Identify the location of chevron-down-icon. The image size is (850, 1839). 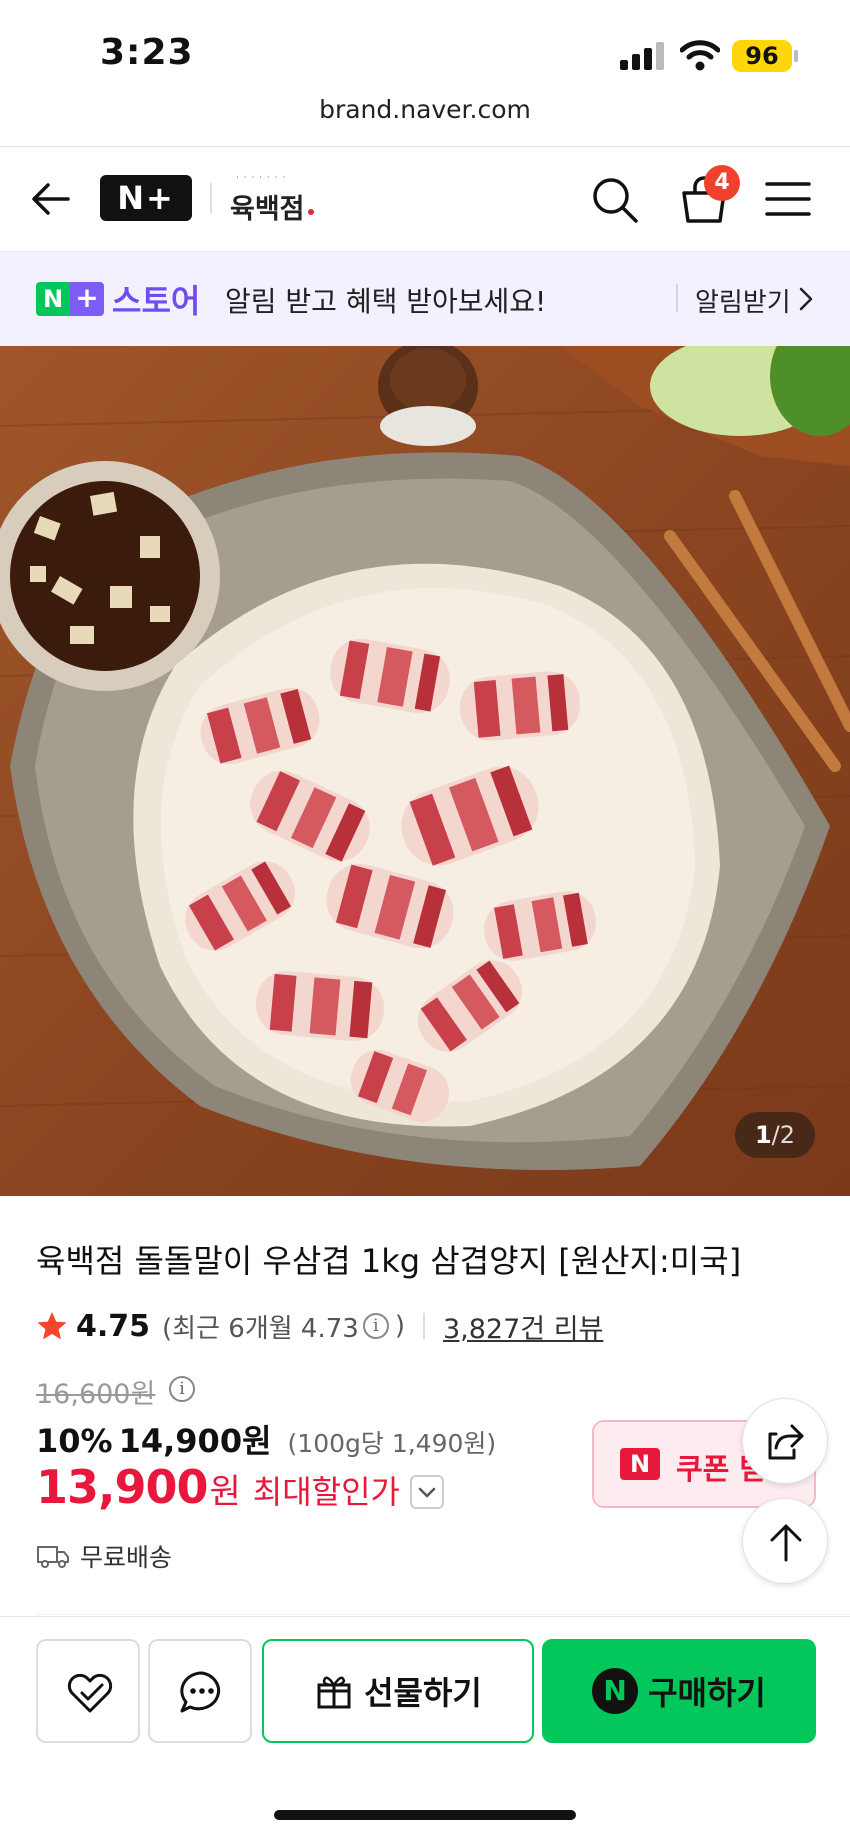
(427, 1492).